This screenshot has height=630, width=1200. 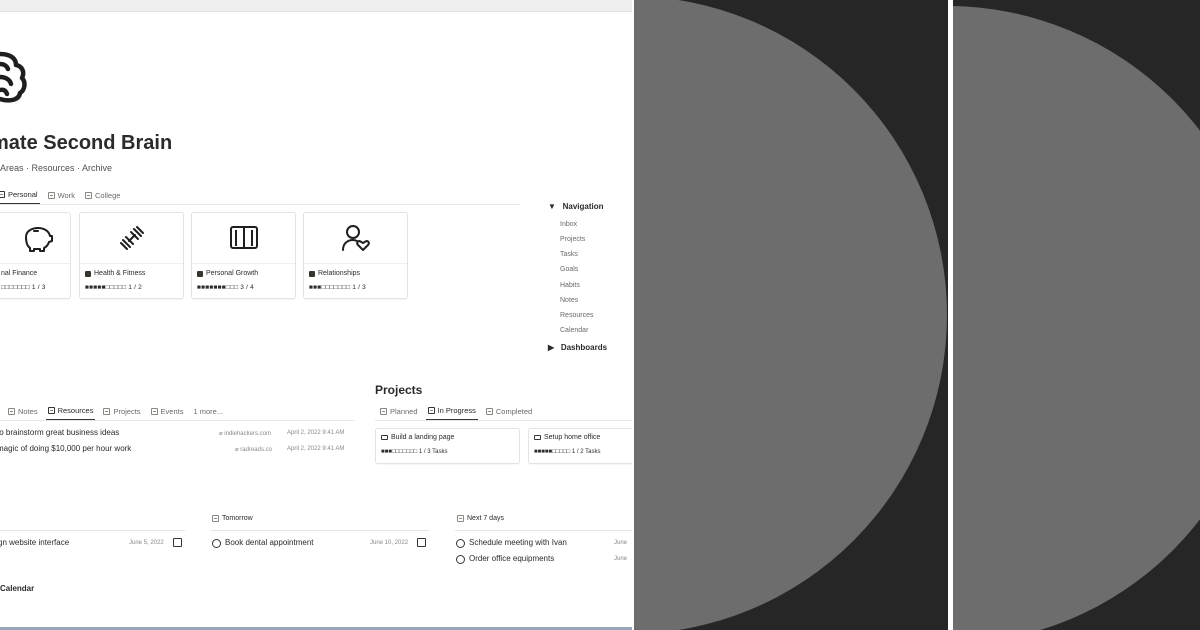 What do you see at coordinates (121, 413) in the screenshot?
I see `tab-projects: Projects` at bounding box center [121, 413].